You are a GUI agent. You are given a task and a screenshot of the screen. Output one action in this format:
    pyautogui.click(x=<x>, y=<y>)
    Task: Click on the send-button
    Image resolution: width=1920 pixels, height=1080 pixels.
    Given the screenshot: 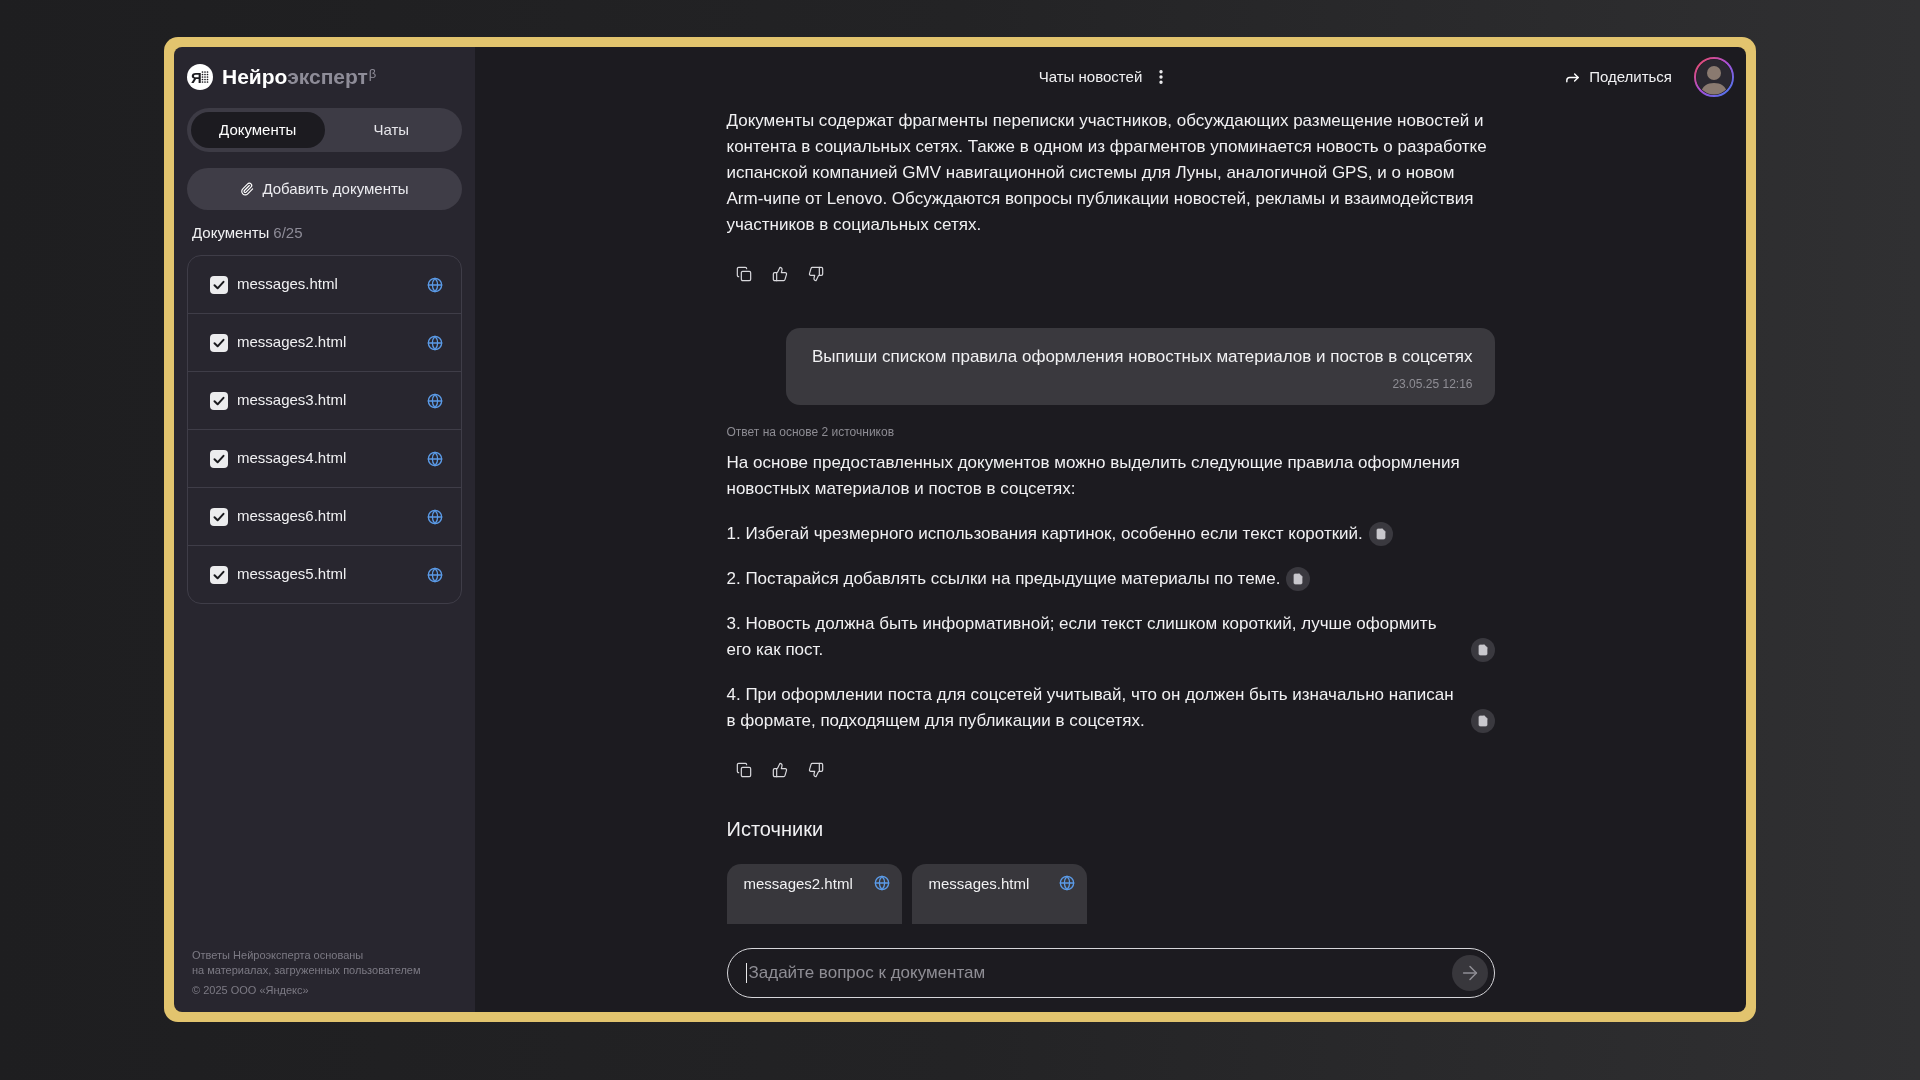 What is the action you would take?
    pyautogui.click(x=1469, y=973)
    